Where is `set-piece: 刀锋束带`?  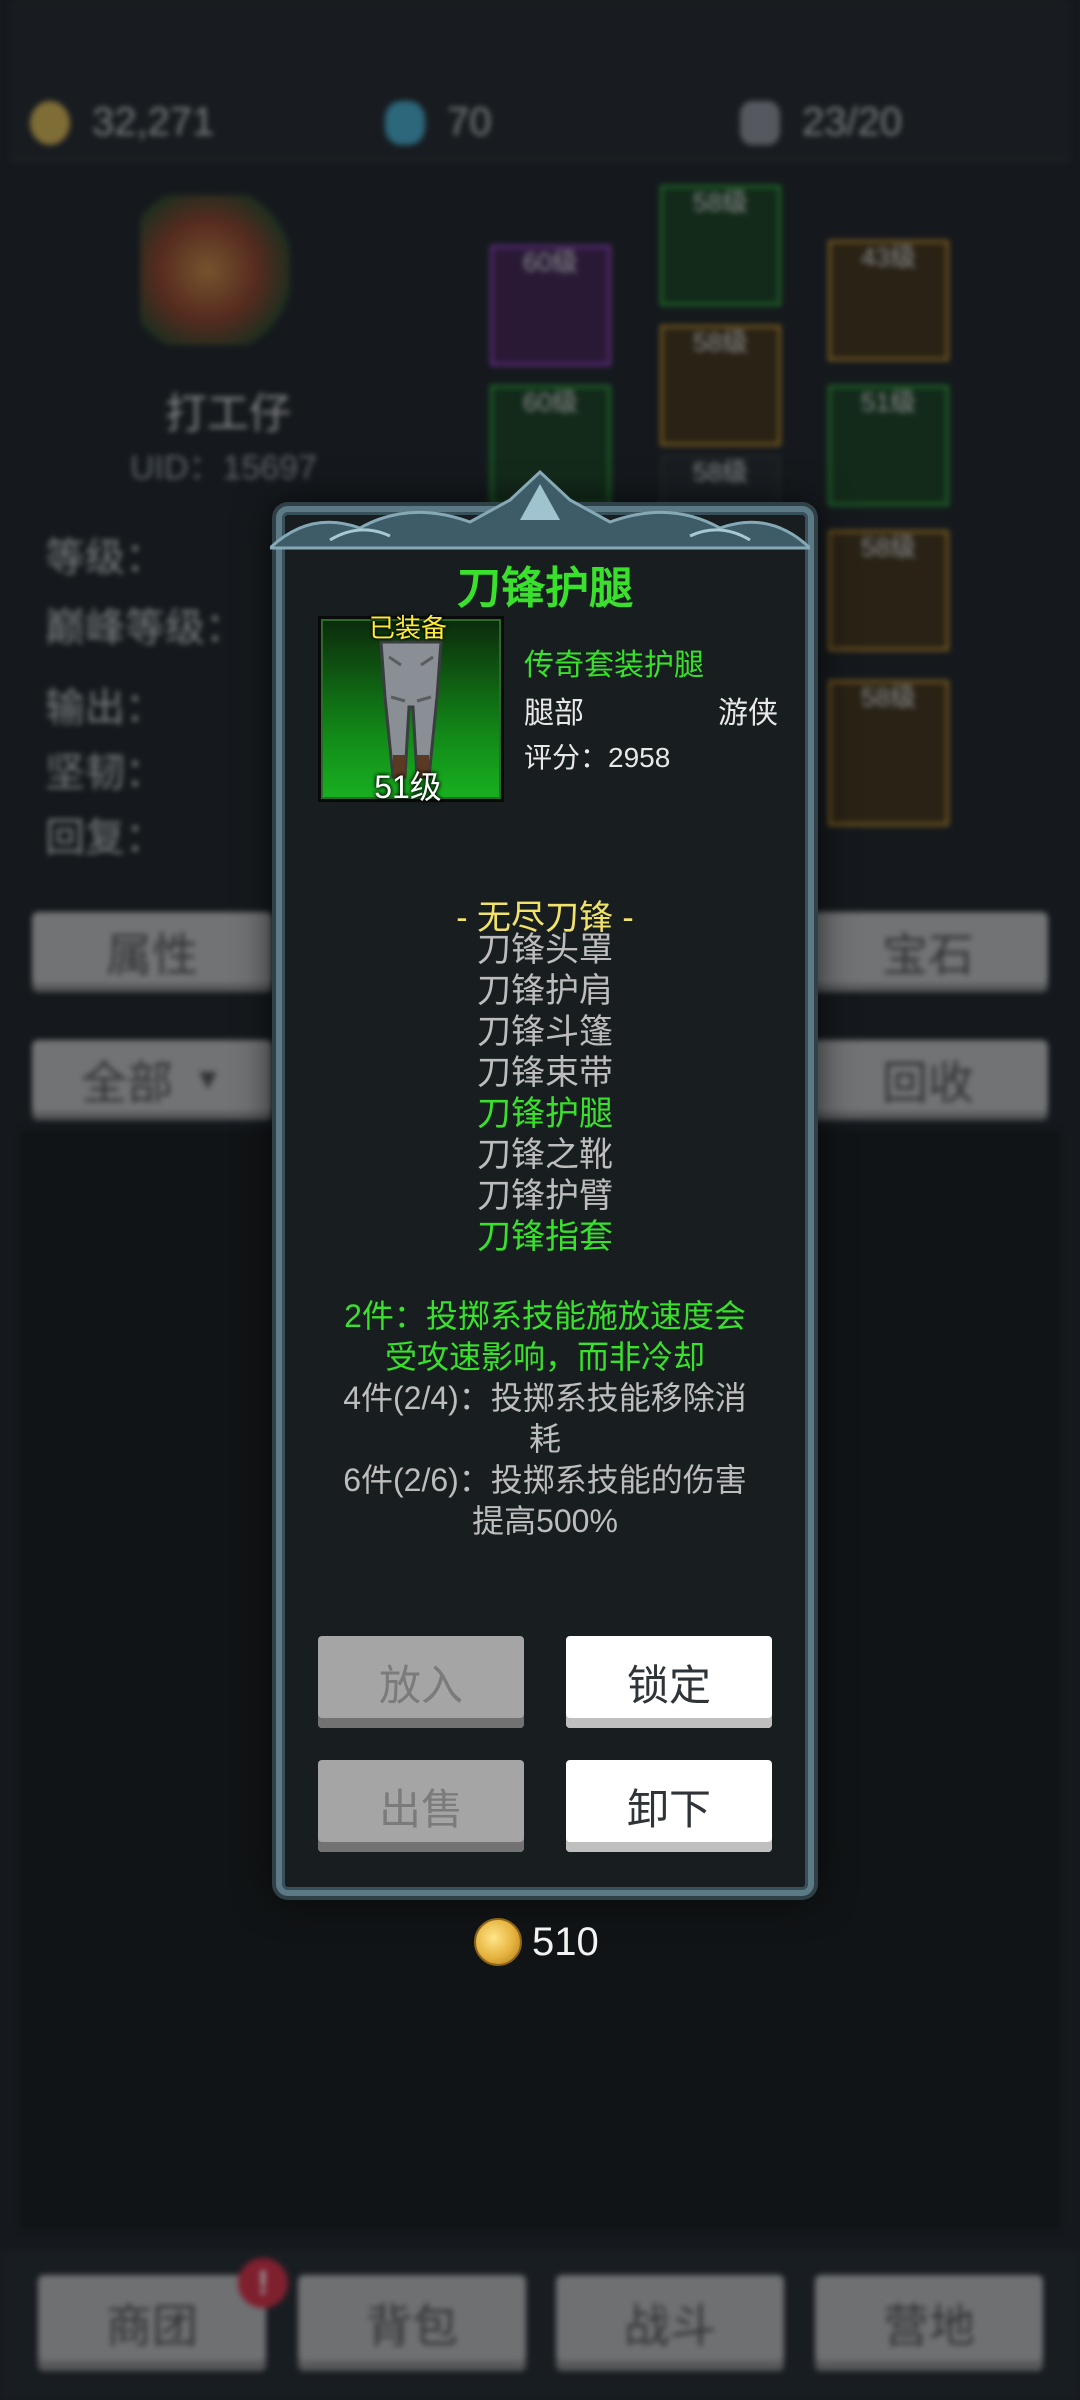
set-piece: 刀锋束带 is located at coordinates (545, 1073).